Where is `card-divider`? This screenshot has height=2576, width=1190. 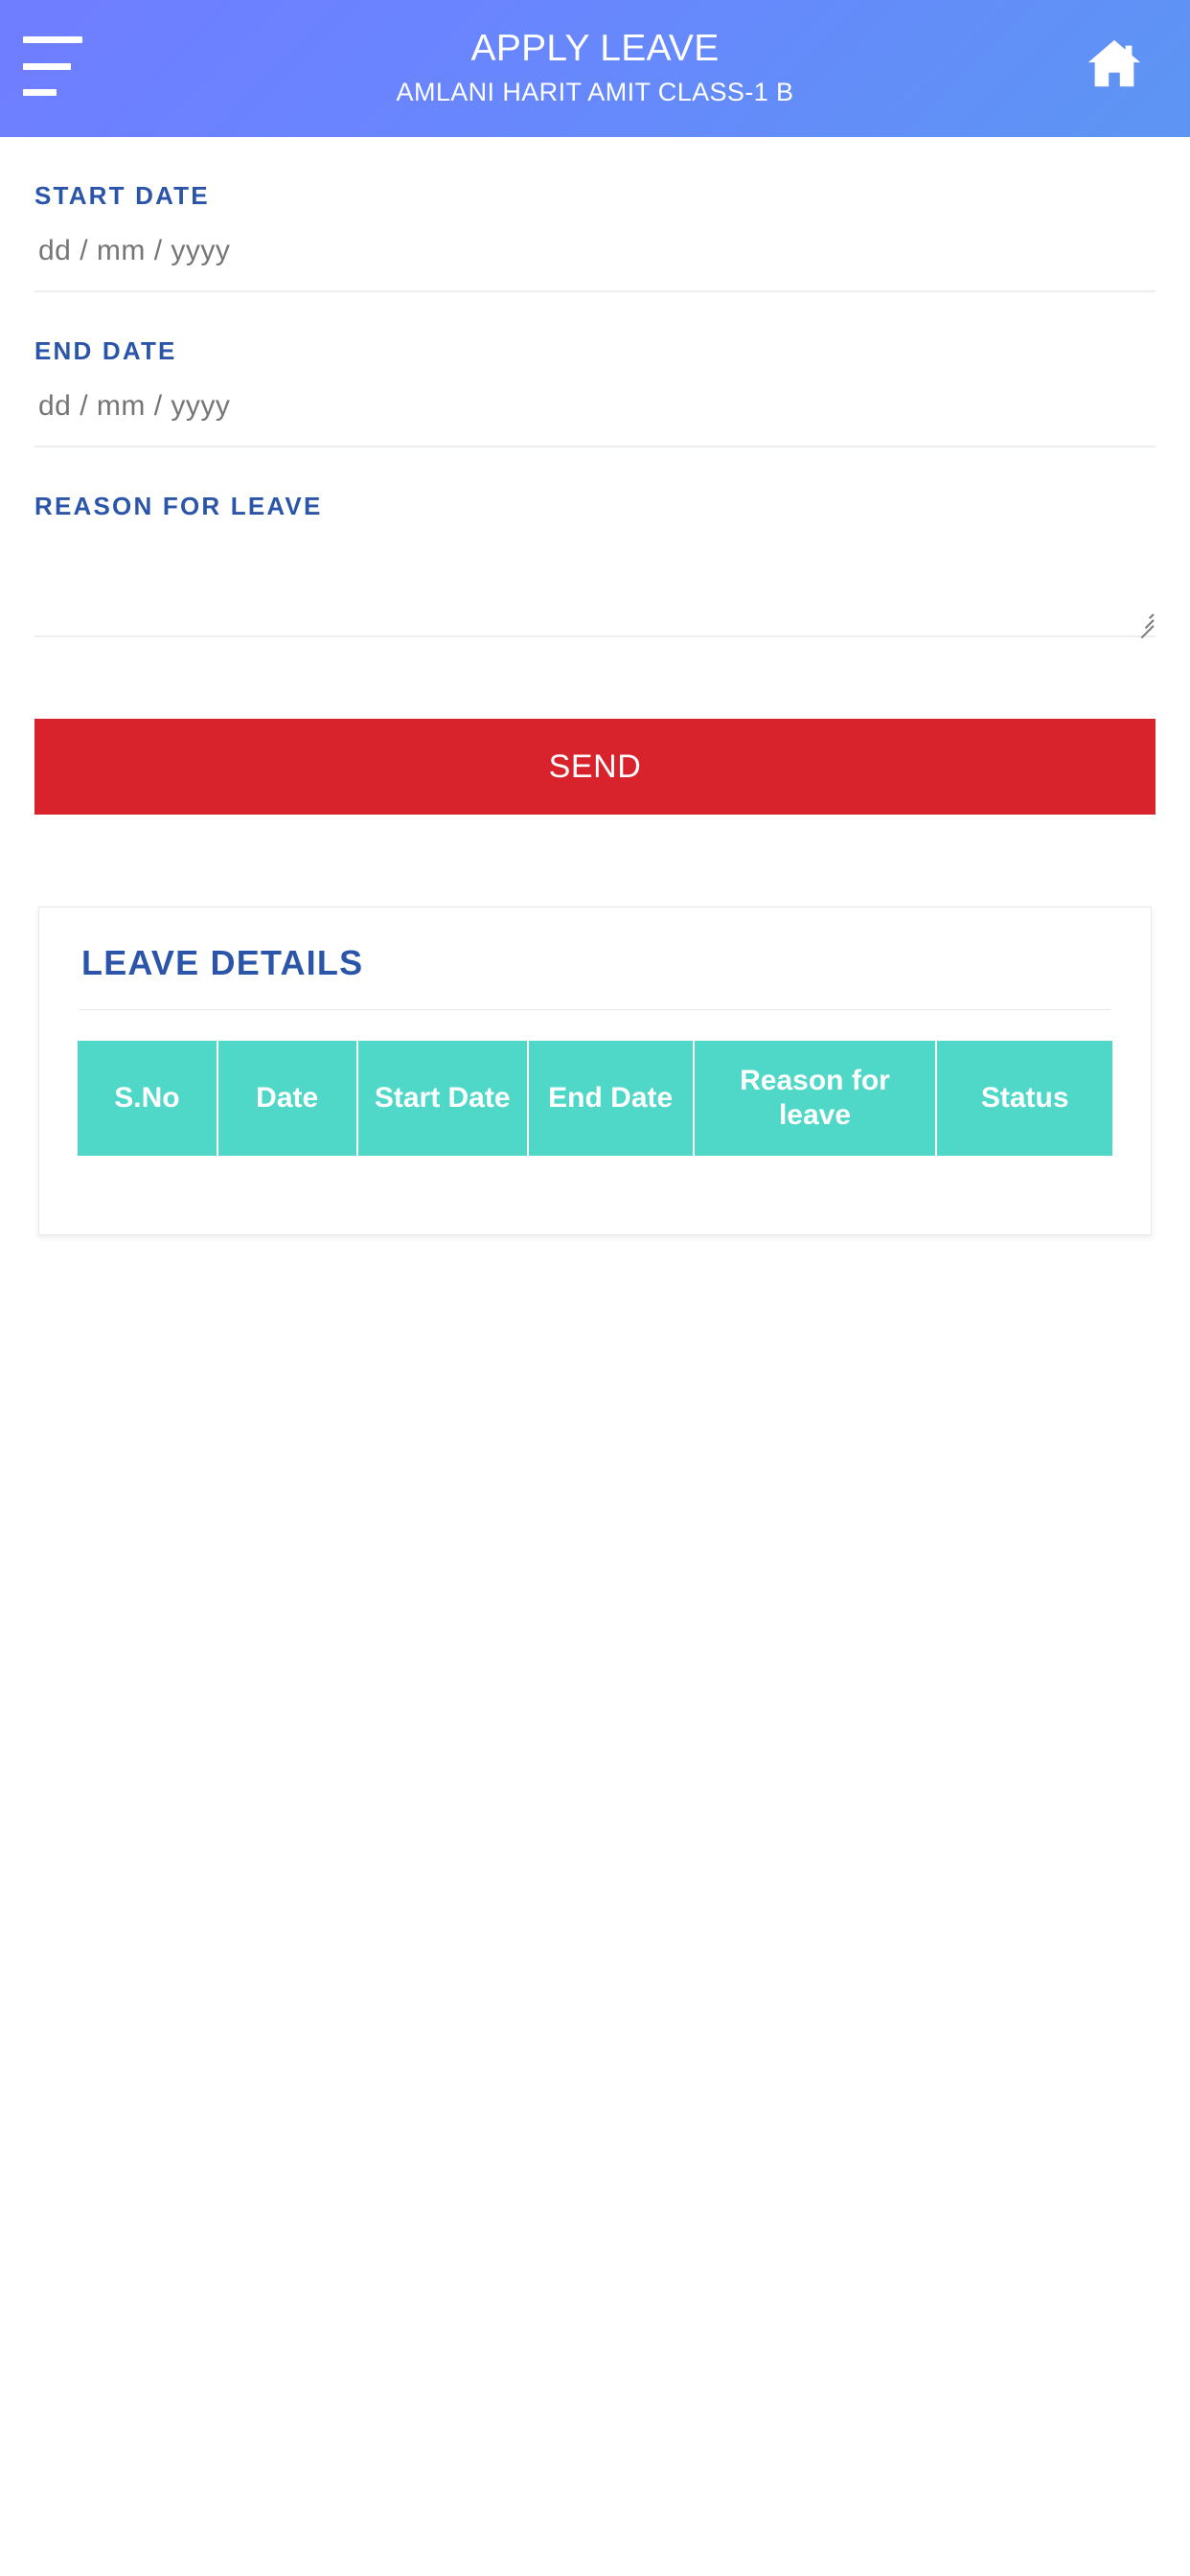 card-divider is located at coordinates (595, 1009).